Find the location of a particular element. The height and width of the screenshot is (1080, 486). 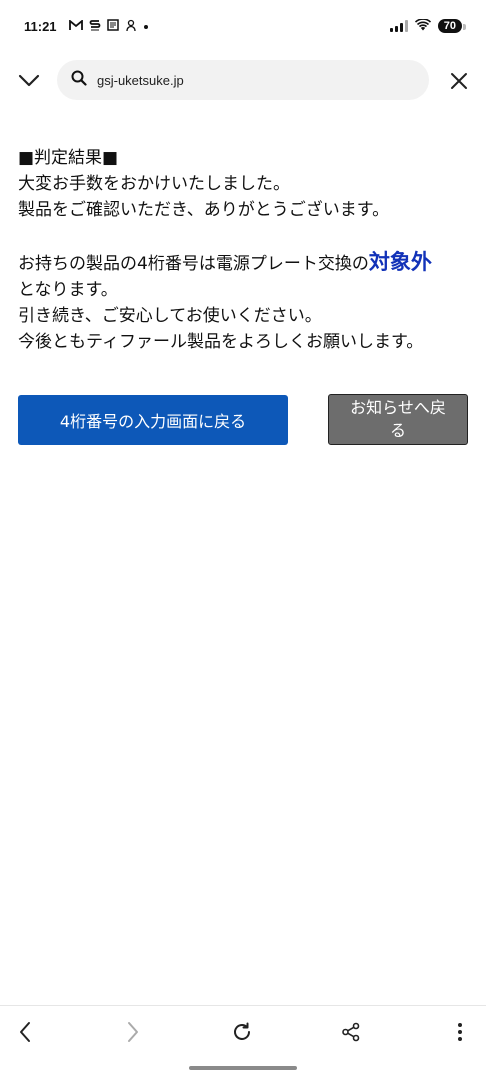

more-icon is located at coordinates (460, 1032).